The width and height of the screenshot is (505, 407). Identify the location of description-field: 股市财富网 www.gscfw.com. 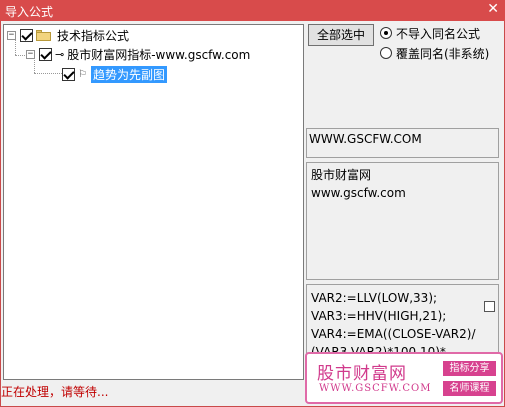
(402, 221).